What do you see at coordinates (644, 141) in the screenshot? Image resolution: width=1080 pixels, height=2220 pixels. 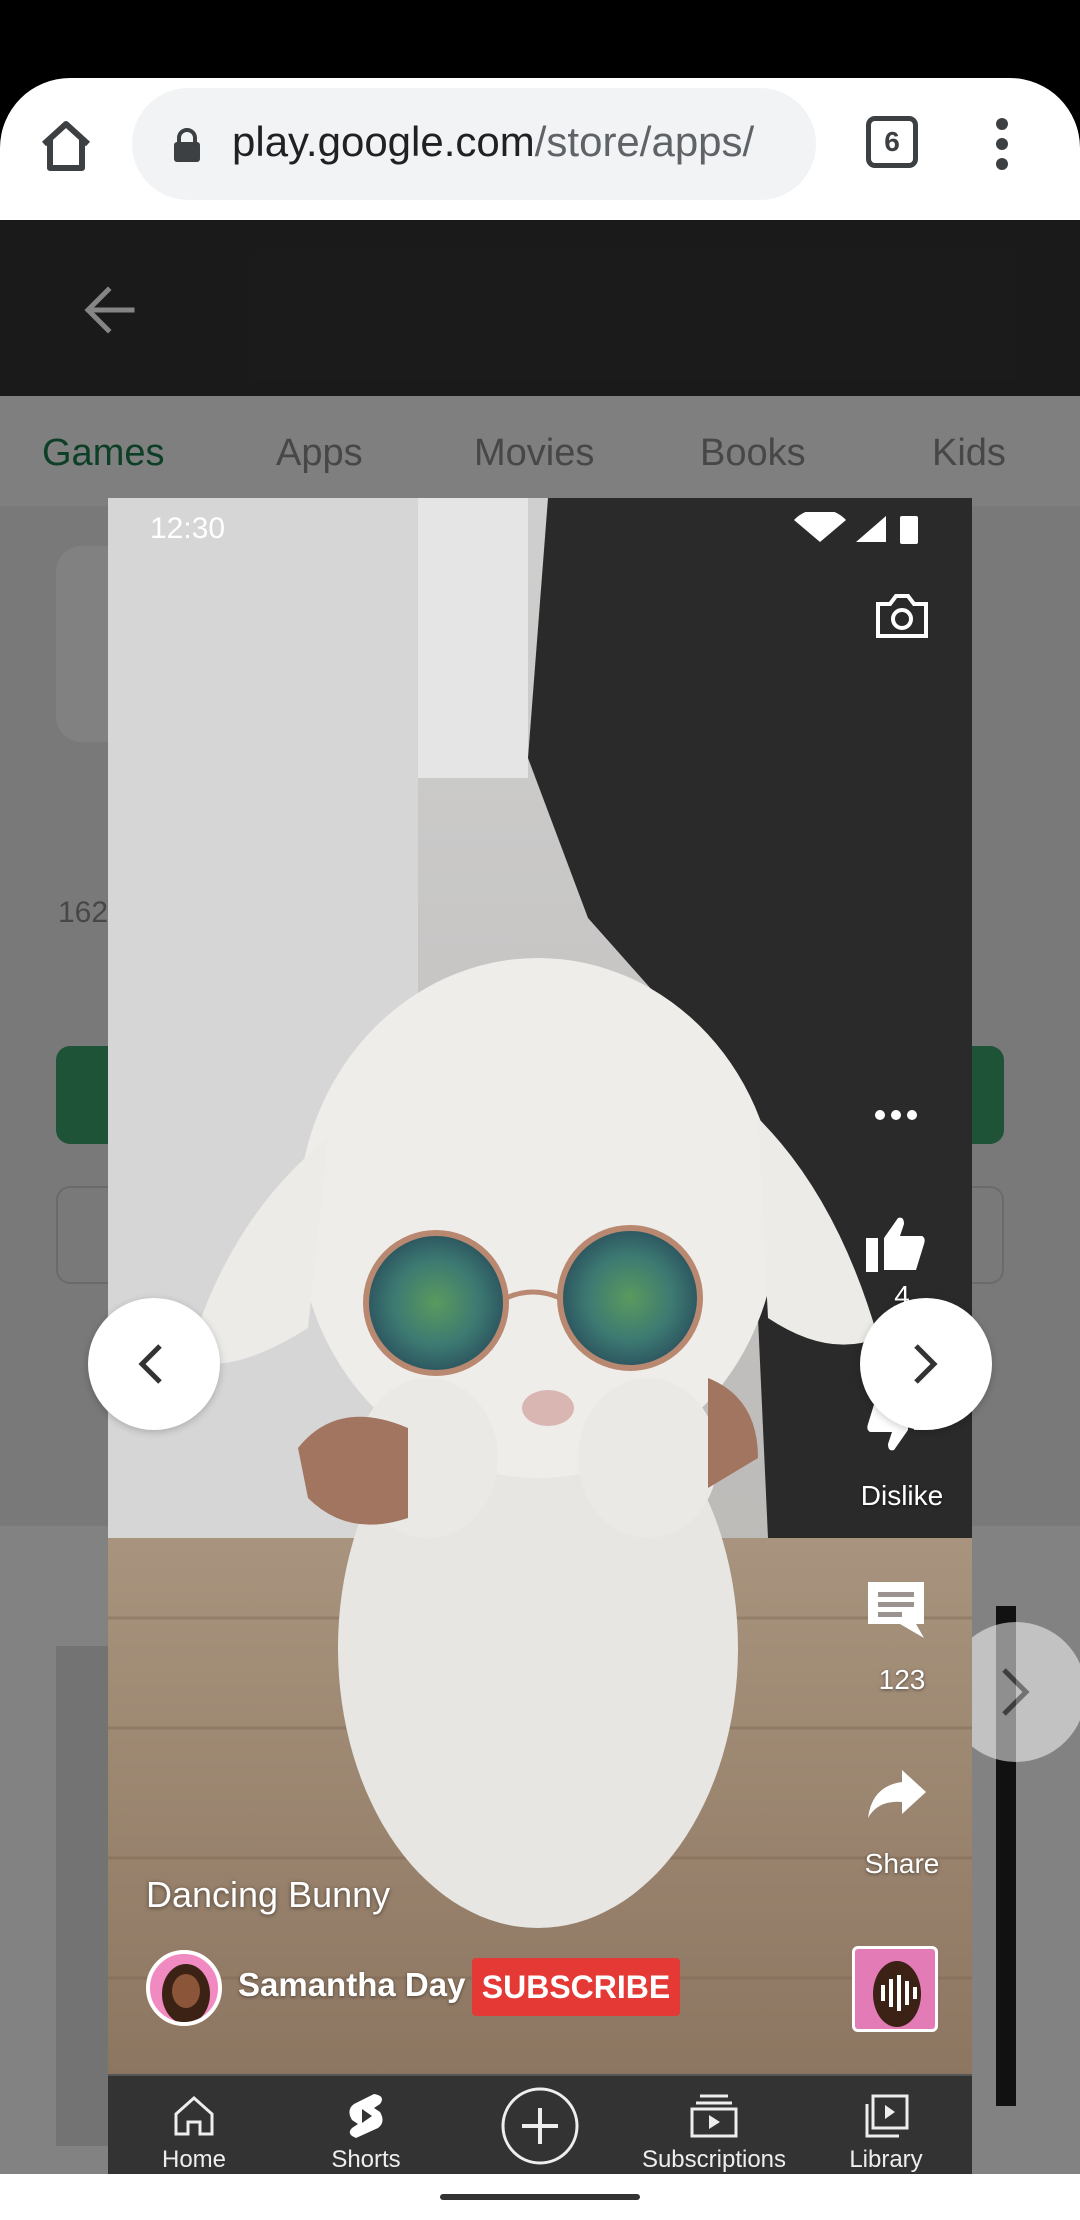 I see `url-path: /store/apps/` at bounding box center [644, 141].